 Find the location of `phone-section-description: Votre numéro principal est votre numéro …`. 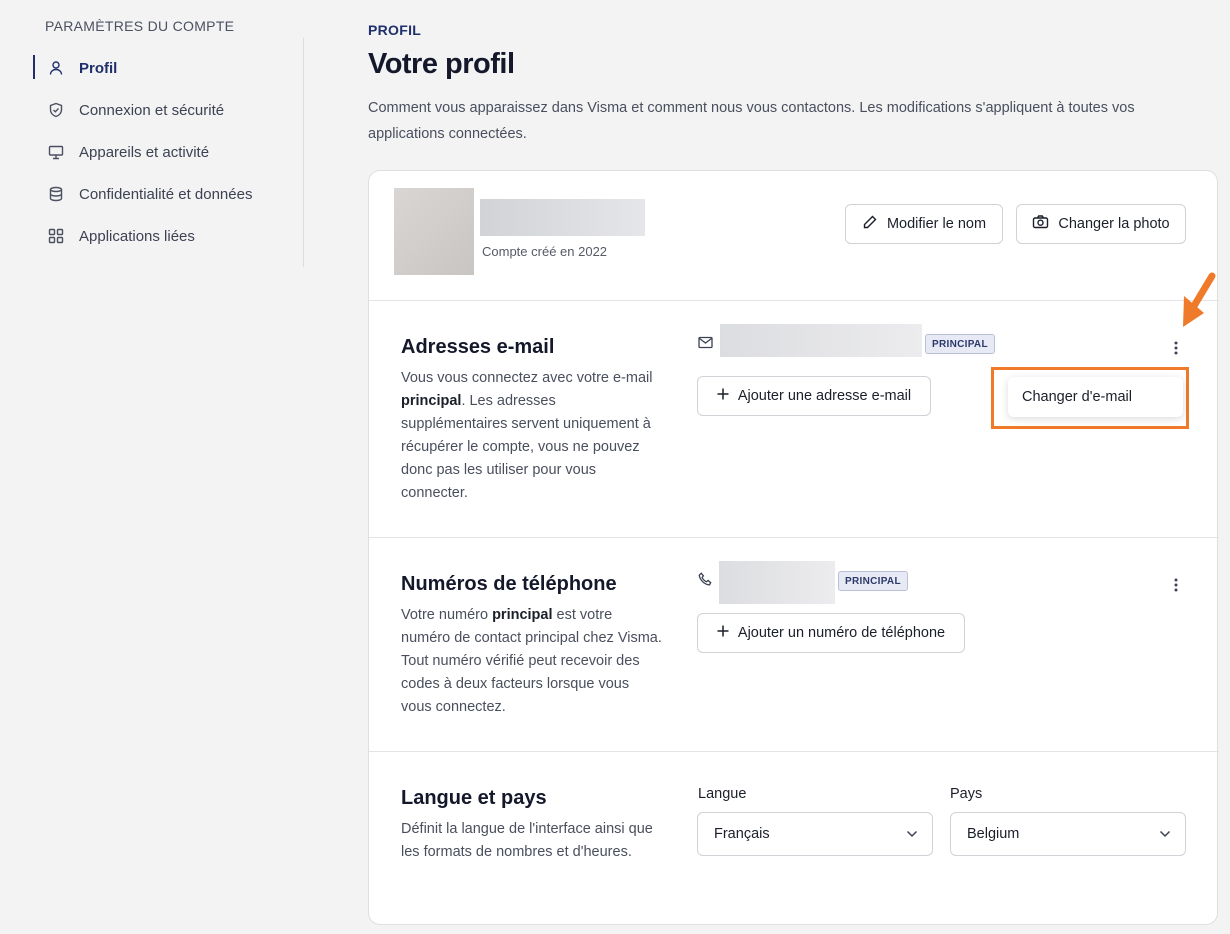

phone-section-description: Votre numéro principal est votre numéro … is located at coordinates (531, 661).